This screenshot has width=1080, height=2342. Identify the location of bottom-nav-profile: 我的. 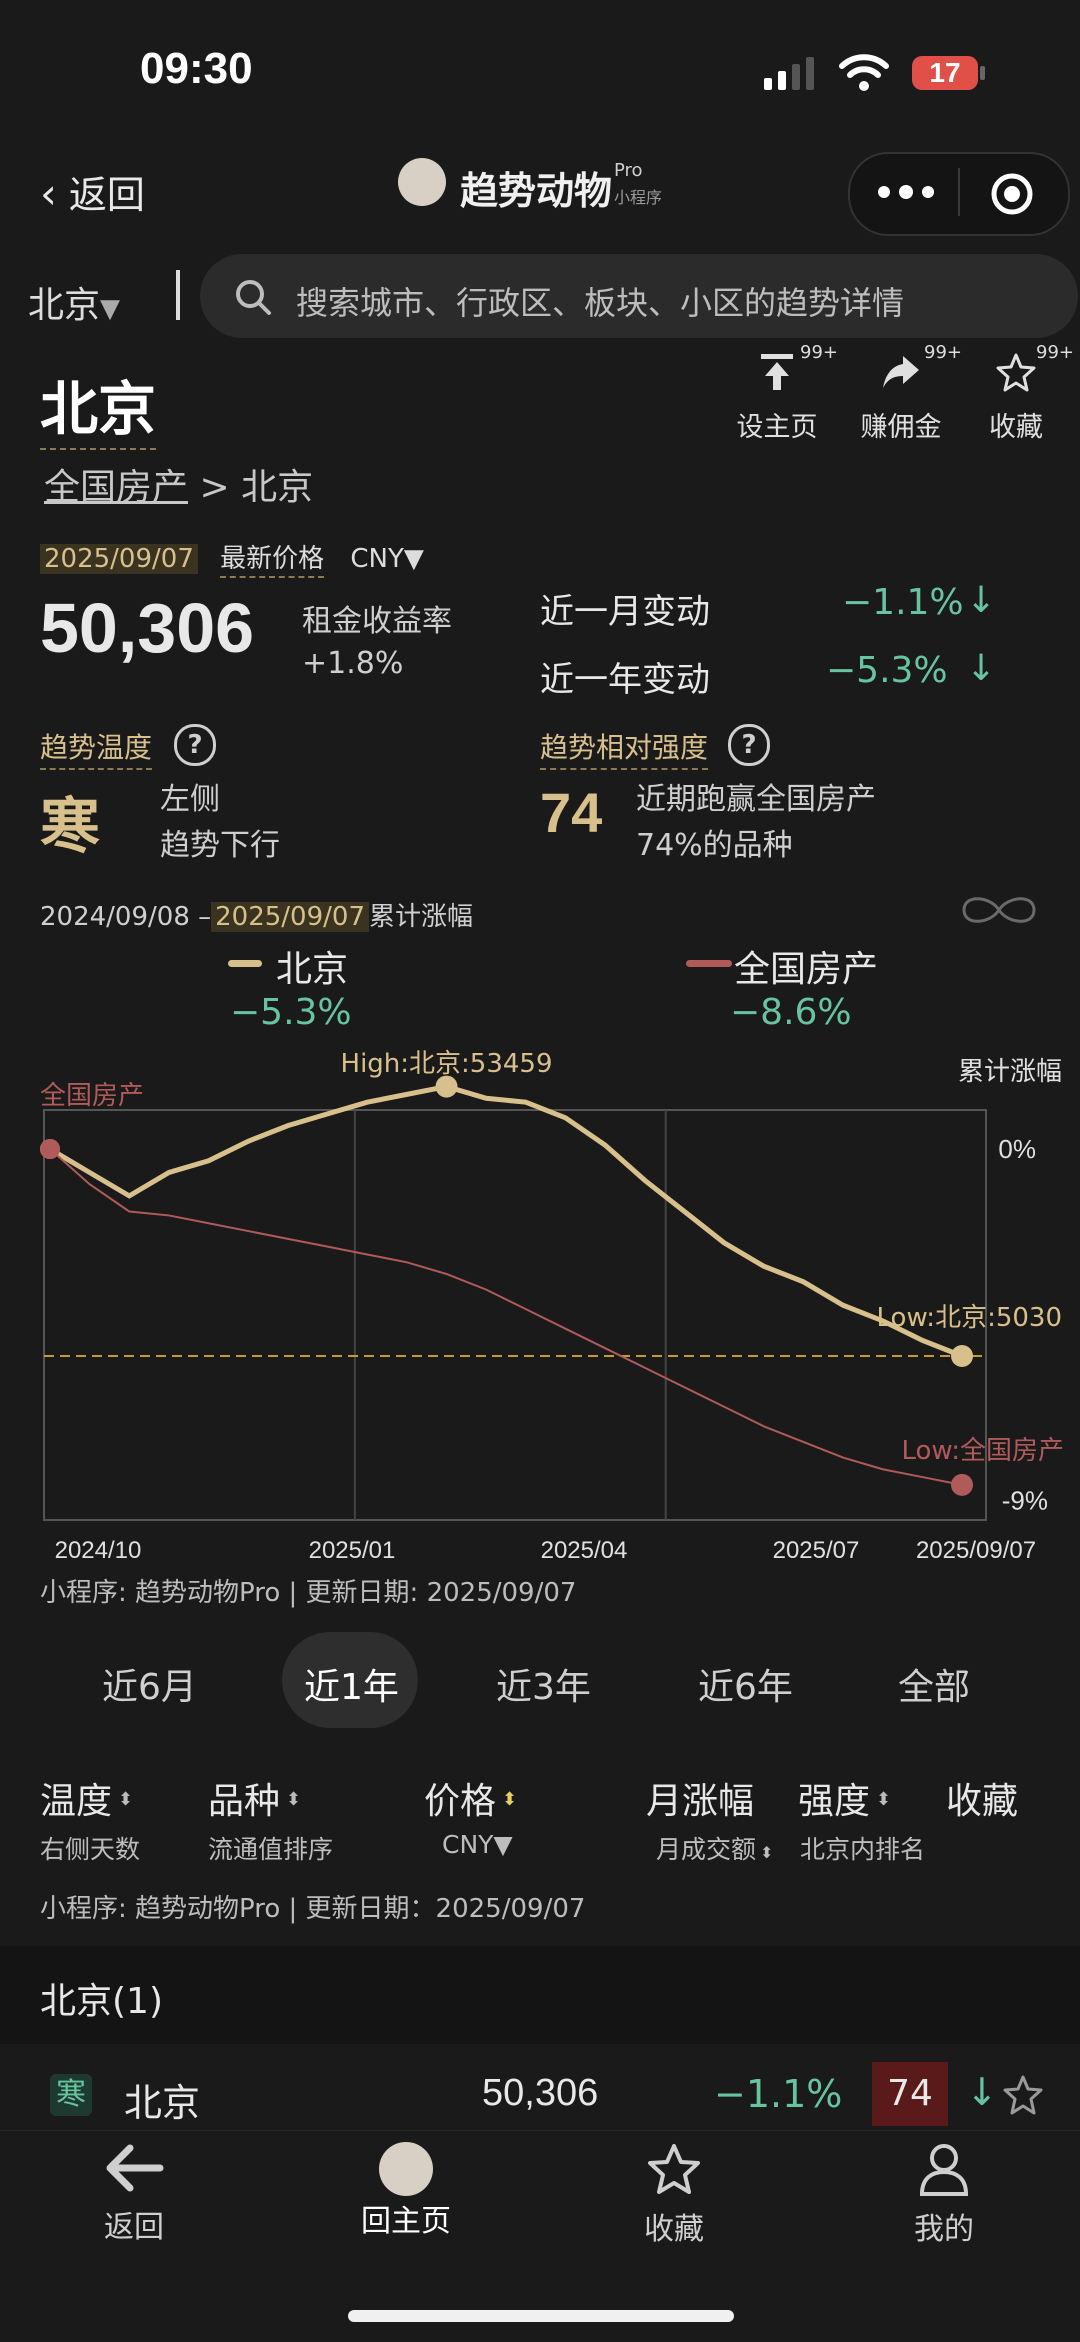
(944, 2195).